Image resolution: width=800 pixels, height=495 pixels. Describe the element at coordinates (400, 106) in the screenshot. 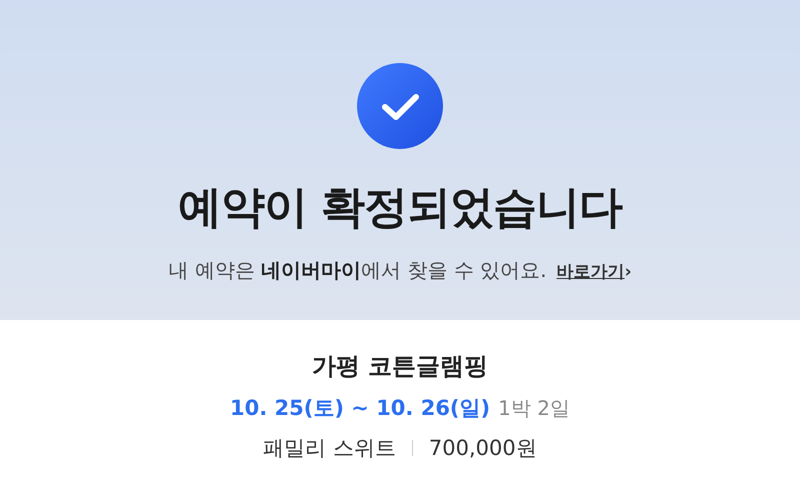

I see `check-circle-icon` at that location.